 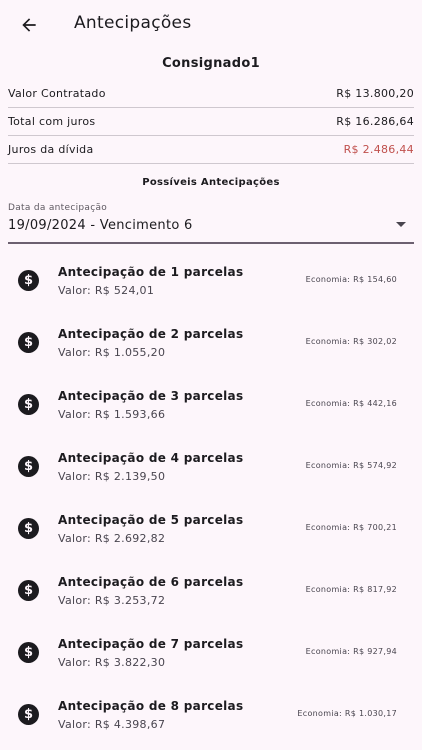 What do you see at coordinates (100, 225) in the screenshot?
I see `date-select-value: 19/09/2024 - Vencimento 6` at bounding box center [100, 225].